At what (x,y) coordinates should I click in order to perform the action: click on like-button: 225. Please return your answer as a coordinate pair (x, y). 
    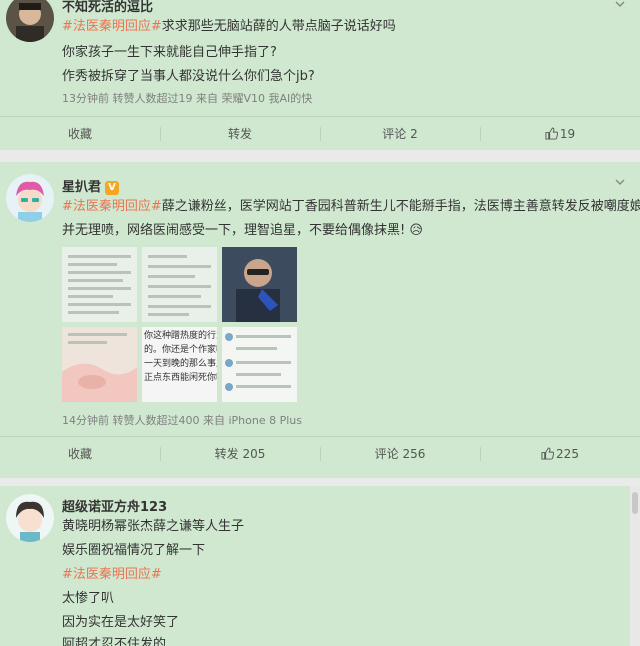
    Looking at the image, I should click on (560, 454).